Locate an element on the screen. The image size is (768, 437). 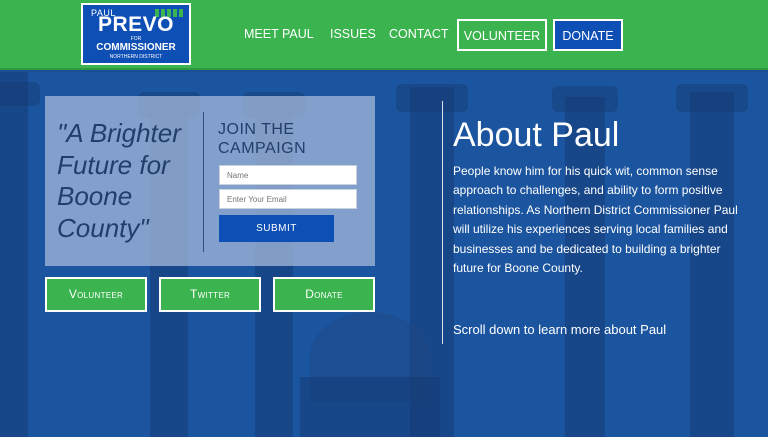
column-shape is located at coordinates (14, 254).